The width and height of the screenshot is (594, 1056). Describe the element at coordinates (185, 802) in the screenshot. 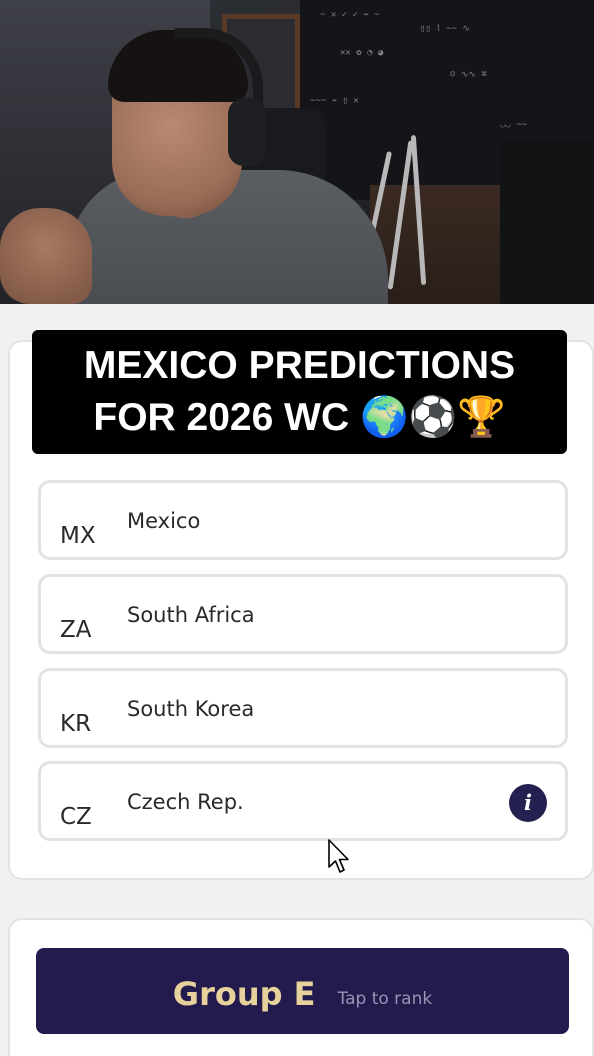

I see `team-name: Czech Rep.` at that location.